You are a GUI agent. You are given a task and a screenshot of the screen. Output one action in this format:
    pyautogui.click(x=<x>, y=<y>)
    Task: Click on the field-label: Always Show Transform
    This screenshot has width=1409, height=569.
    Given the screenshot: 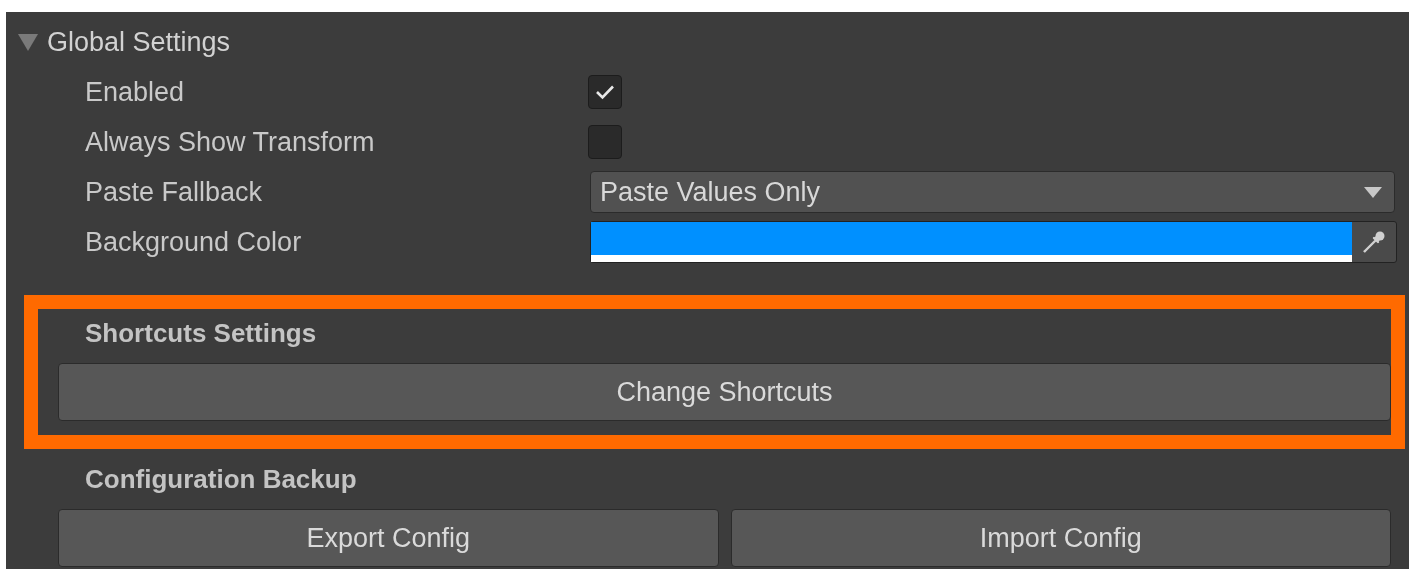 What is the action you would take?
    pyautogui.click(x=230, y=142)
    